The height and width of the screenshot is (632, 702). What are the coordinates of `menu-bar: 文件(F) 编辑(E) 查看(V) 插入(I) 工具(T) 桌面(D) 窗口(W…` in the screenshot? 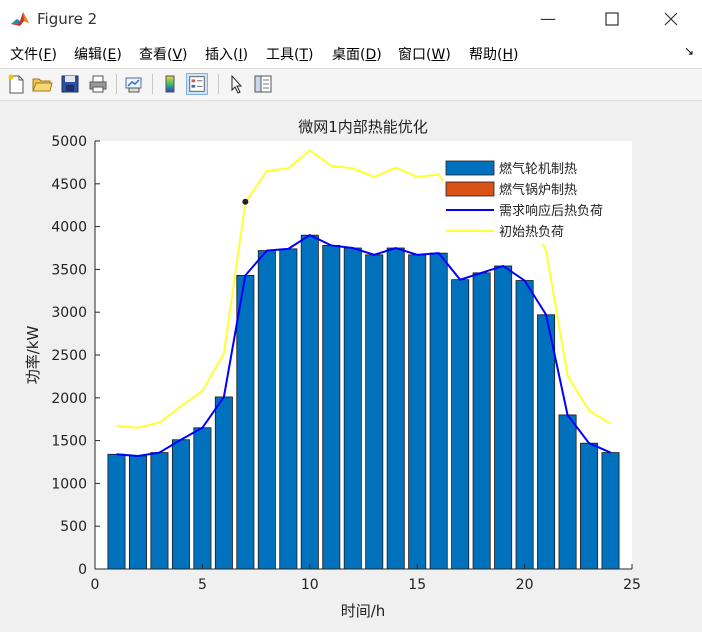 It's located at (351, 53).